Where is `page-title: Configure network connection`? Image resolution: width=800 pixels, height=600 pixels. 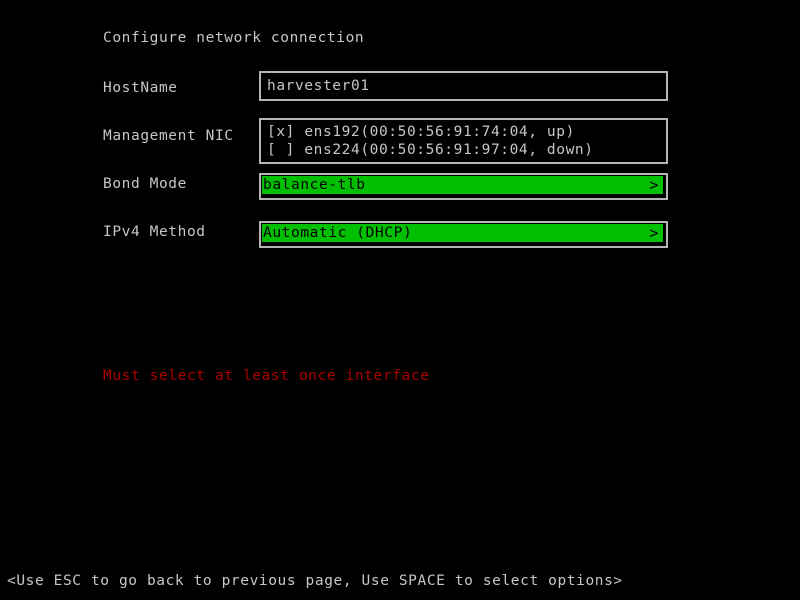
page-title: Configure network connection is located at coordinates (234, 38).